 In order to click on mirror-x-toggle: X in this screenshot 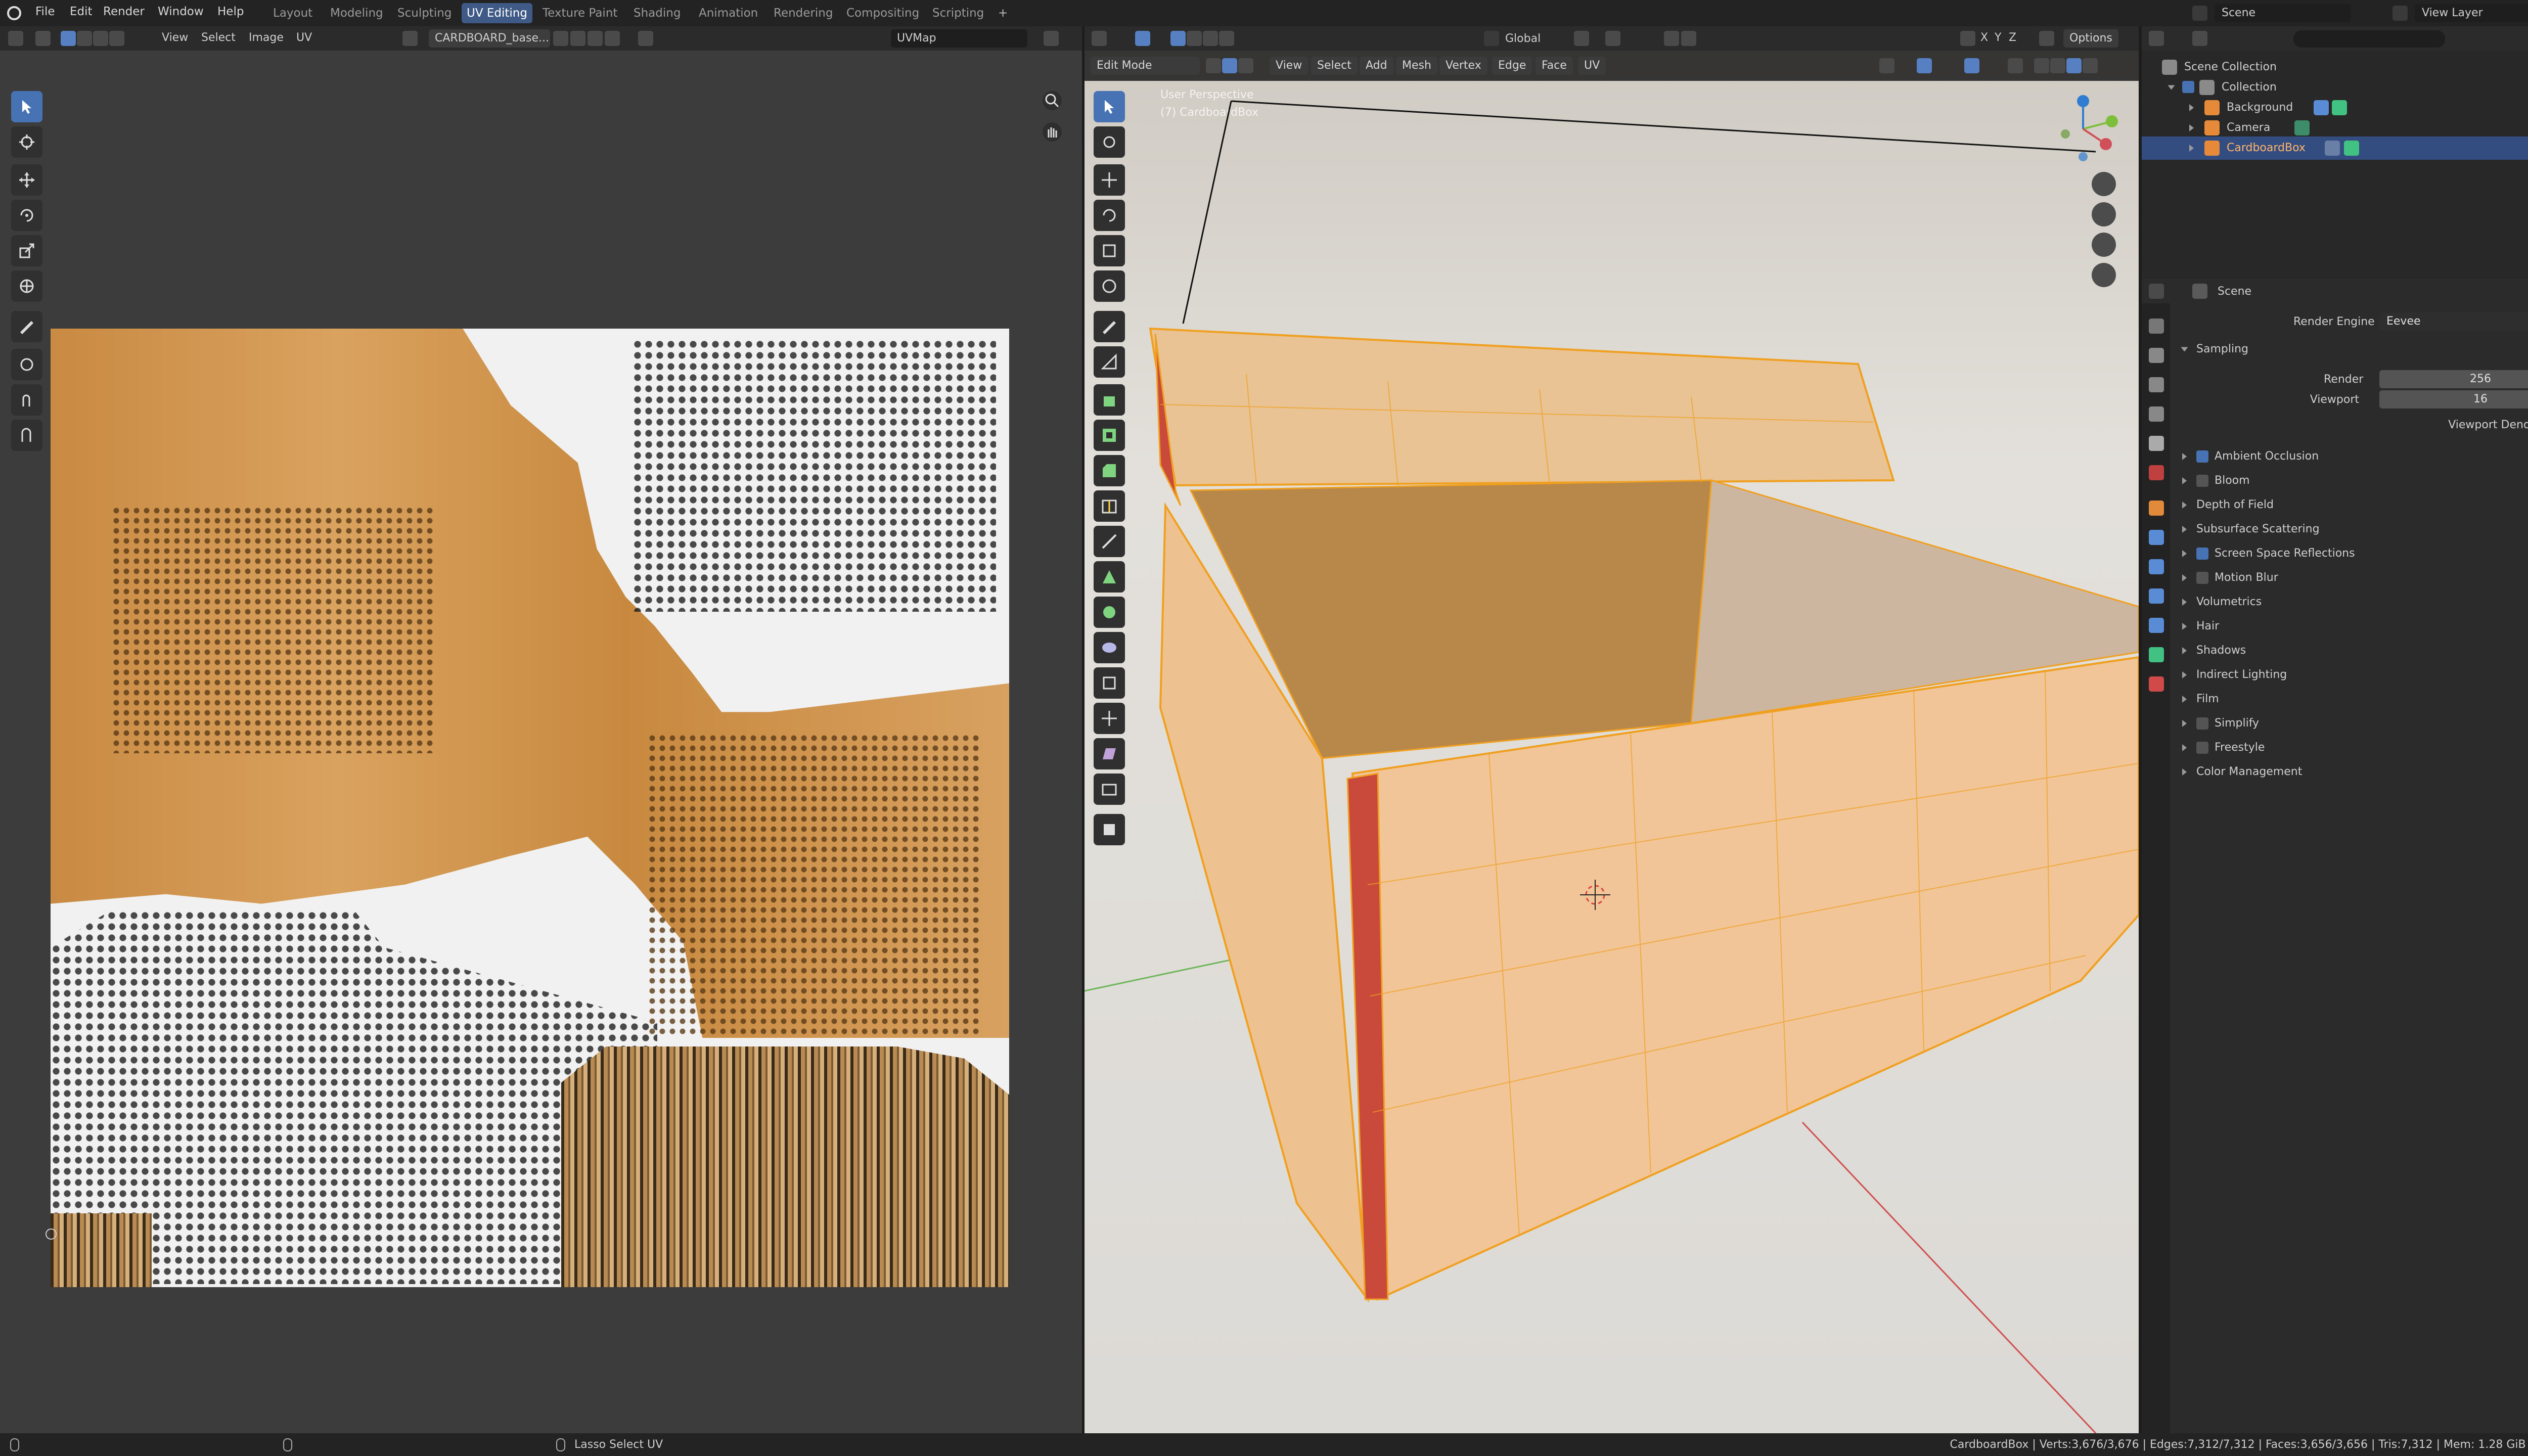, I will do `click(1984, 37)`.